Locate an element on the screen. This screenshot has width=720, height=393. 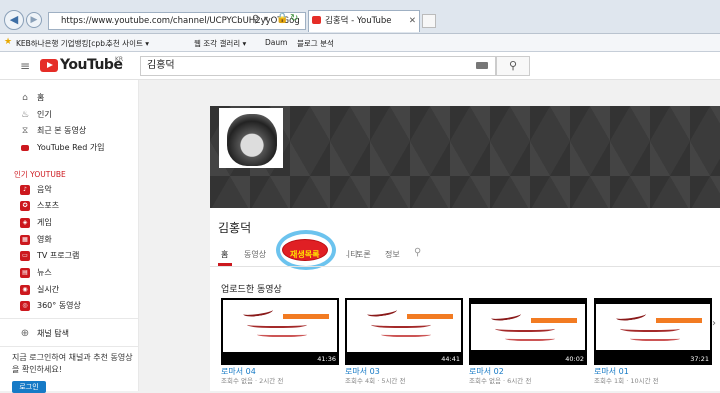
tab-playlists: 재생목록 is located at coordinates (304, 254).